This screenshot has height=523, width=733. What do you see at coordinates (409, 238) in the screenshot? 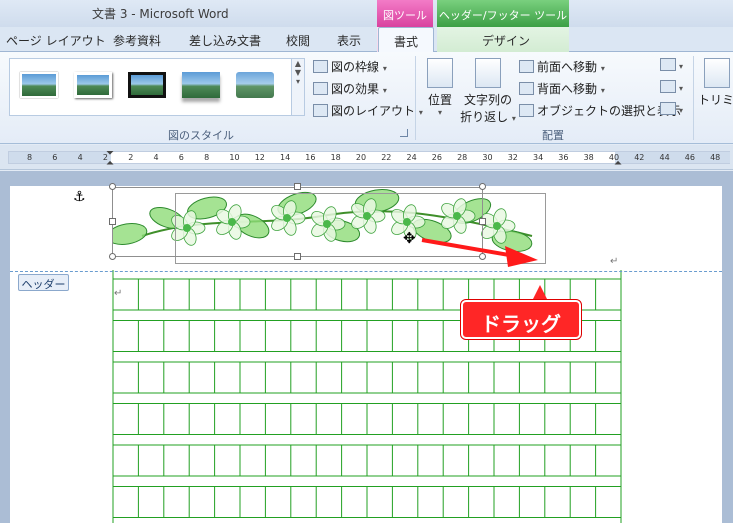
I see `move-cursor-icon: ✥` at bounding box center [409, 238].